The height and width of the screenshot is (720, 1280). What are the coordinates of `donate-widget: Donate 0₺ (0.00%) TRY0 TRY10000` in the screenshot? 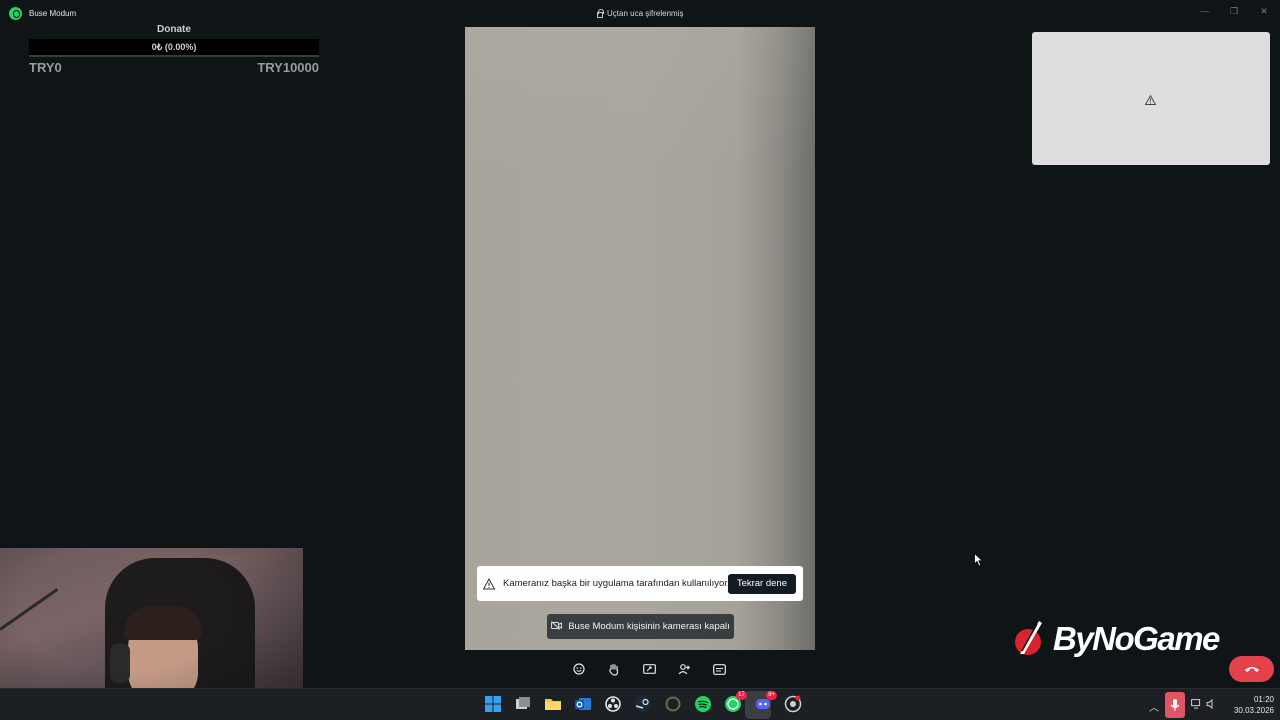 It's located at (174, 49).